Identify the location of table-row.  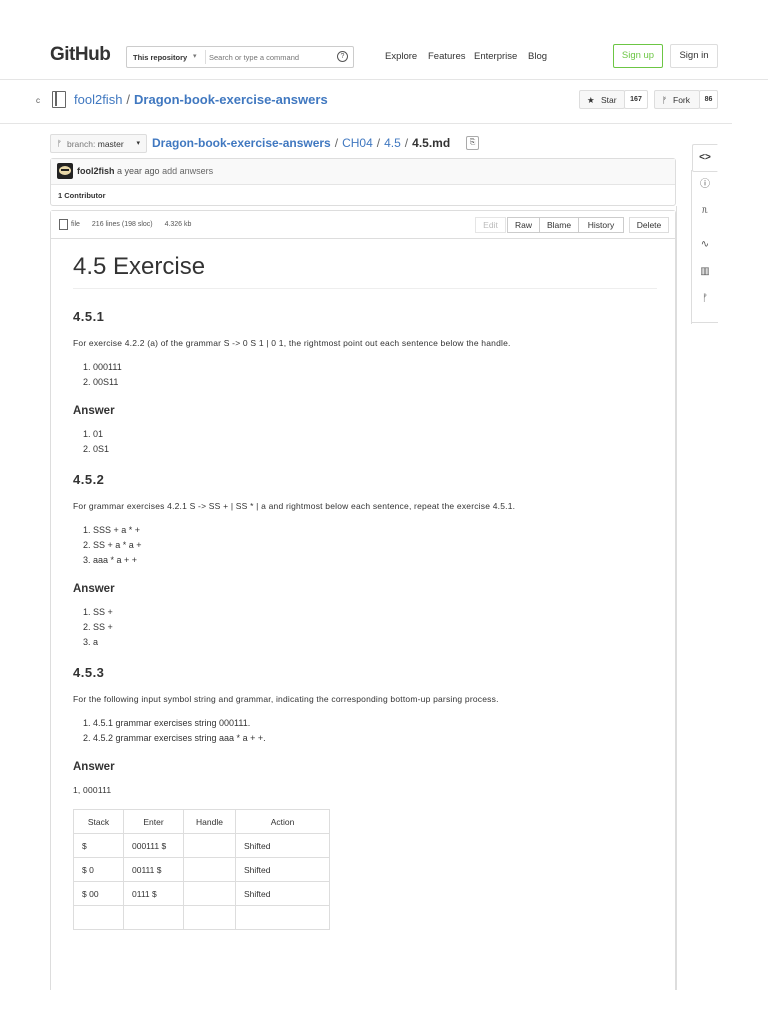
(201, 917).